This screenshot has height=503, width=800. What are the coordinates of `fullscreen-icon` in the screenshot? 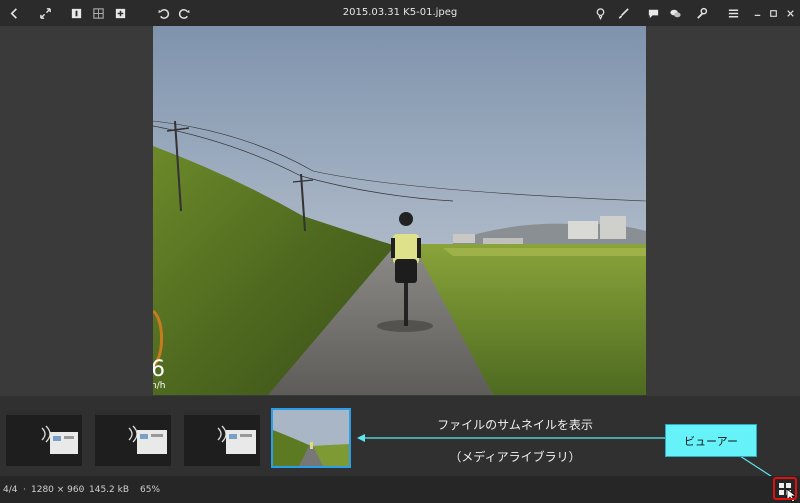 It's located at (45, 13).